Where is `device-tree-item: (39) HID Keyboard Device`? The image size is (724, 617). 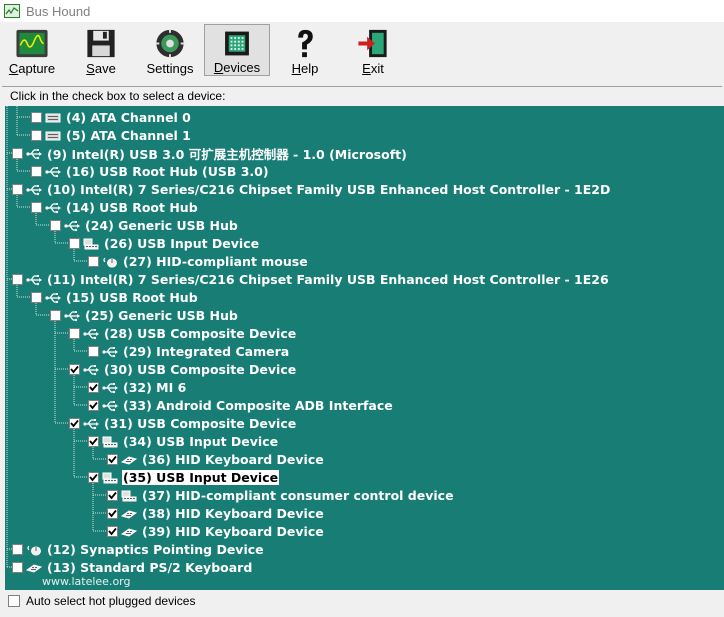
device-tree-item: (39) HID Keyboard Device is located at coordinates (216, 531).